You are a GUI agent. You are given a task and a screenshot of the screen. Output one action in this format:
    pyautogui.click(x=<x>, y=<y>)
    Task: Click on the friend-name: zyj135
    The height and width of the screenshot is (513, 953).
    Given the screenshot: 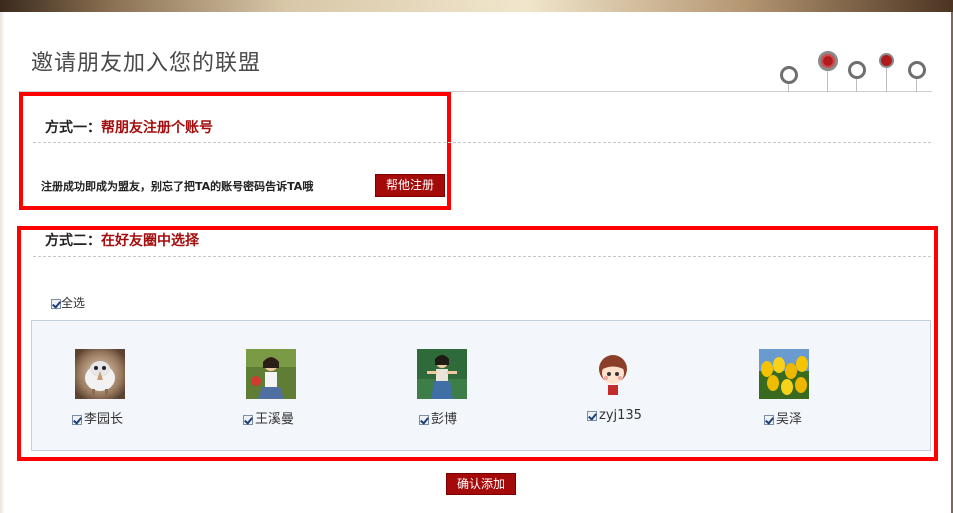 What is the action you would take?
    pyautogui.click(x=620, y=415)
    